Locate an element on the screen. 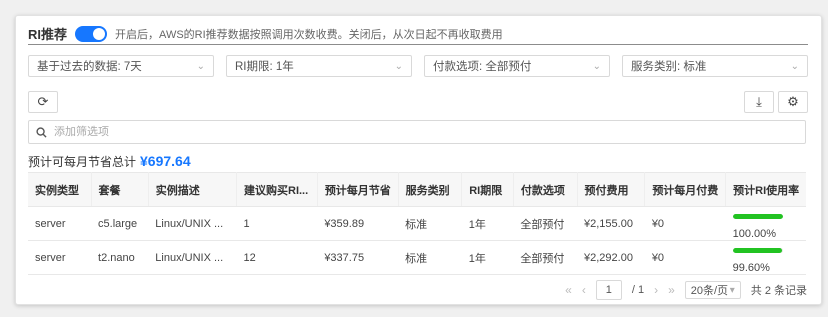 The image size is (828, 317). col-service-class: 服务类别 is located at coordinates (430, 189).